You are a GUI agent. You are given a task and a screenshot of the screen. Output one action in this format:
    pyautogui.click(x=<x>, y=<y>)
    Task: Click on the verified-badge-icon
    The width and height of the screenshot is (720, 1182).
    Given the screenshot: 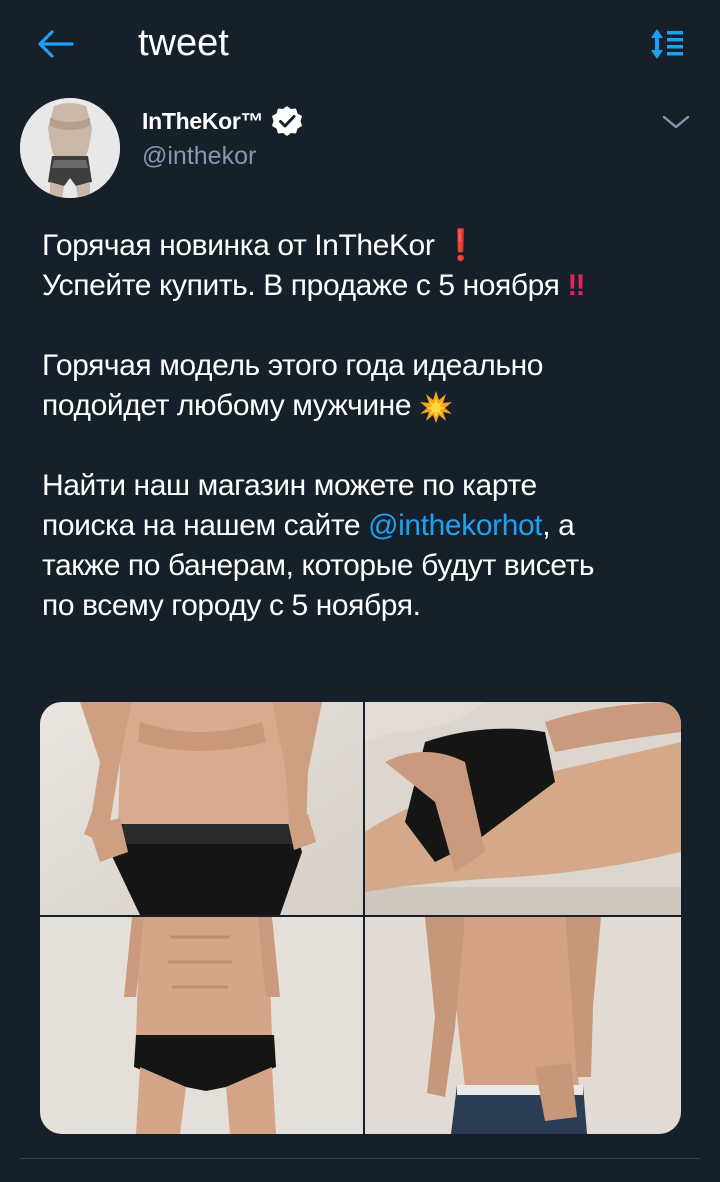 What is the action you would take?
    pyautogui.click(x=287, y=121)
    